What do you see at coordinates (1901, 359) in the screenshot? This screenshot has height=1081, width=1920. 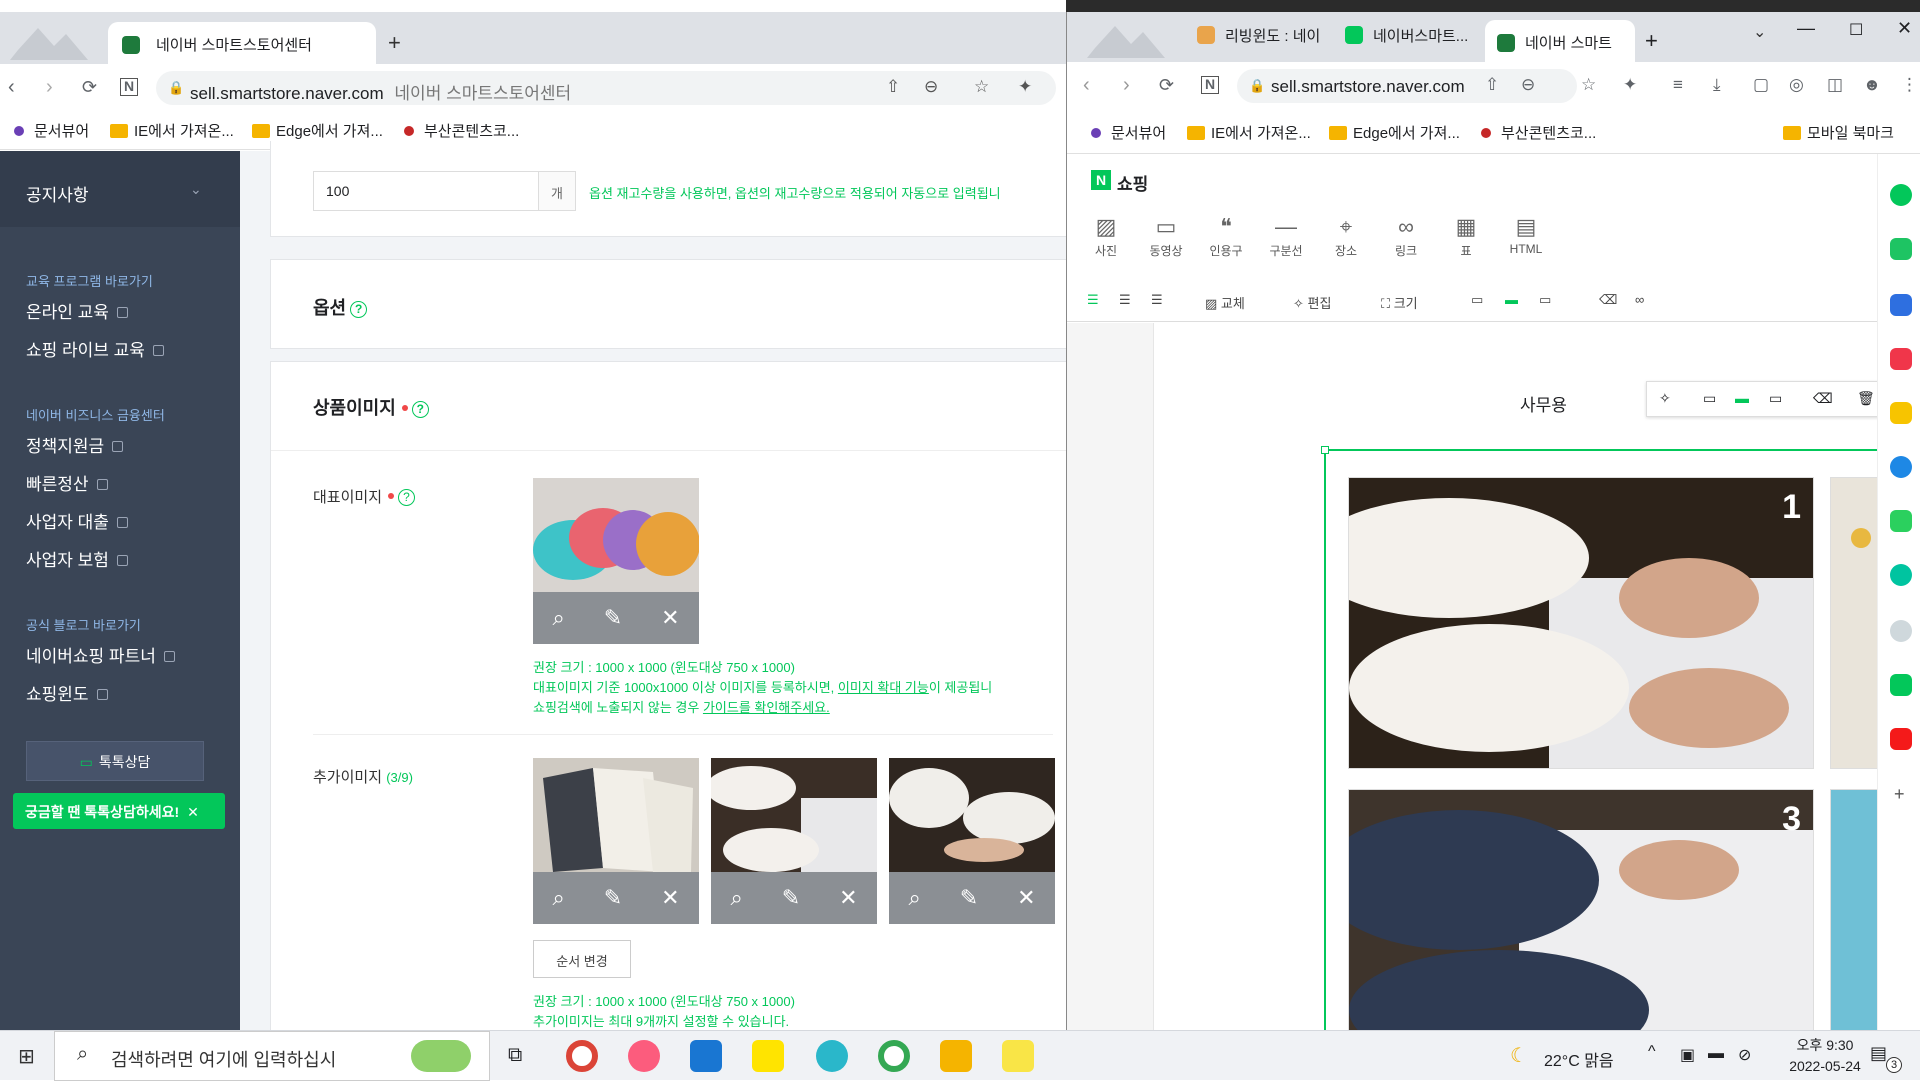 I see `pocket-icon` at bounding box center [1901, 359].